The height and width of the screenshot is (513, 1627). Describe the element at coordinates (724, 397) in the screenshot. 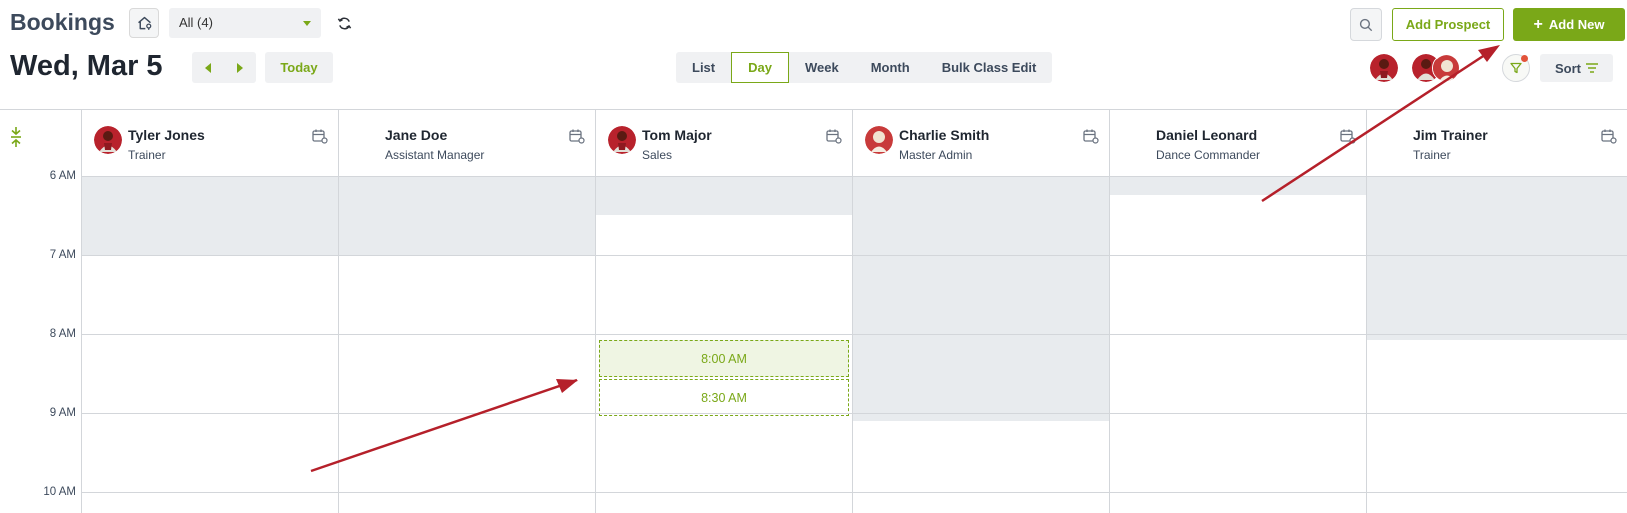

I see `time-slot: 8:30 AM` at that location.